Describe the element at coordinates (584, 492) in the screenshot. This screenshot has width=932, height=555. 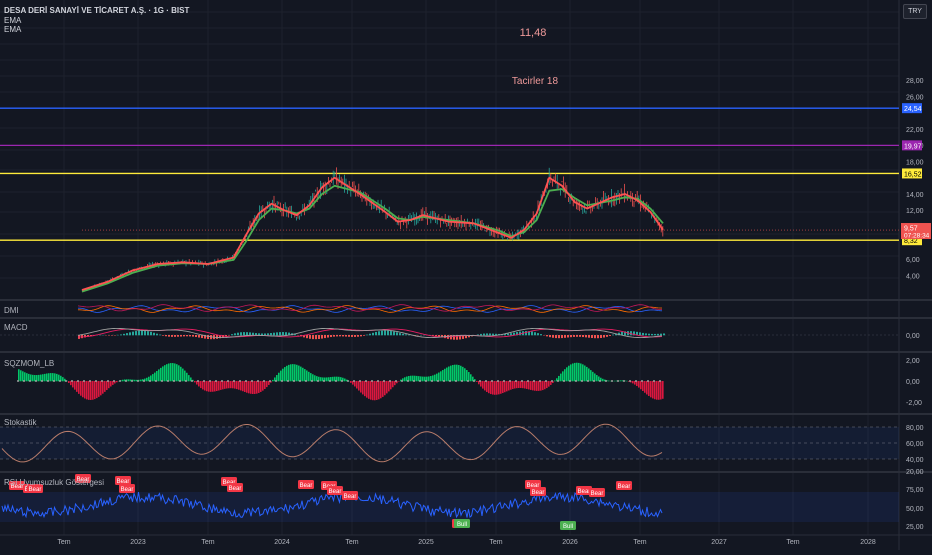
I see `rsi-signal-label: Bear` at that location.